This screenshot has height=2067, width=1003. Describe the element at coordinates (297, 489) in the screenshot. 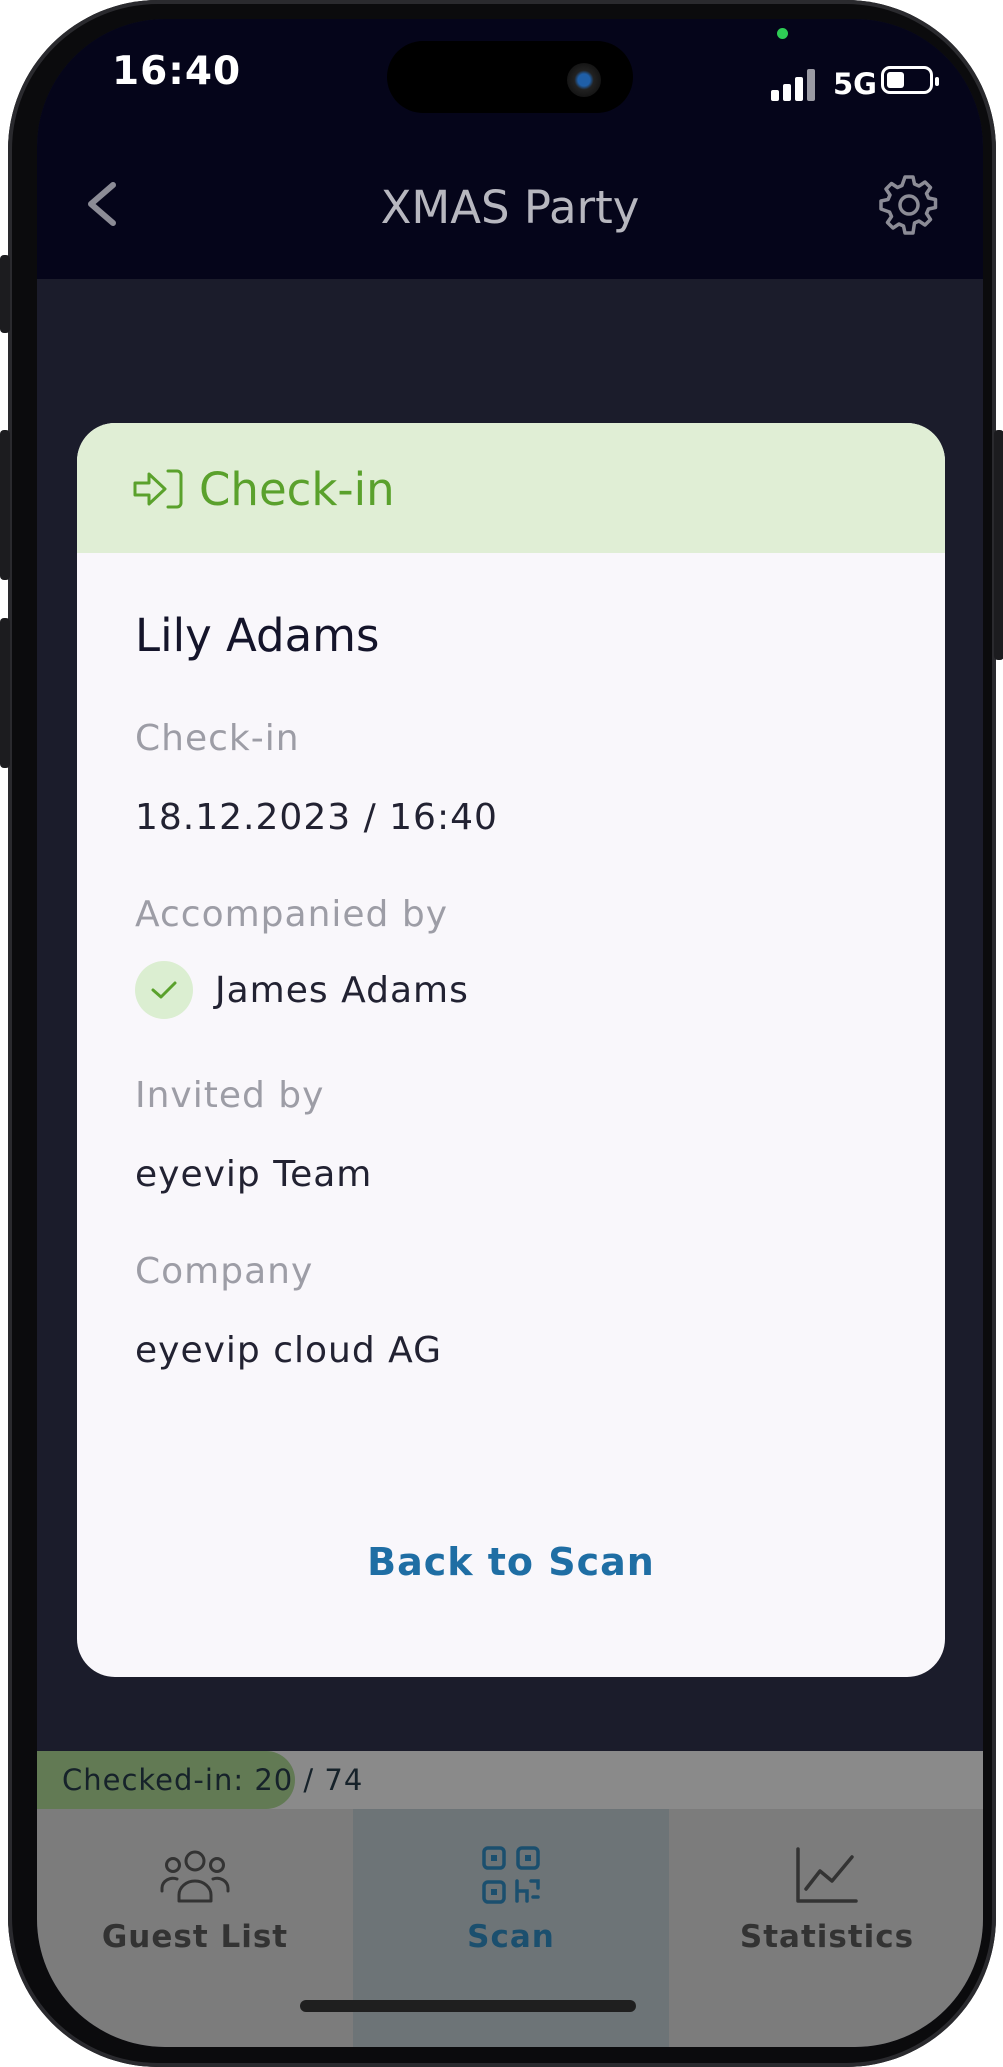

I see `card-title: Check-in` at that location.